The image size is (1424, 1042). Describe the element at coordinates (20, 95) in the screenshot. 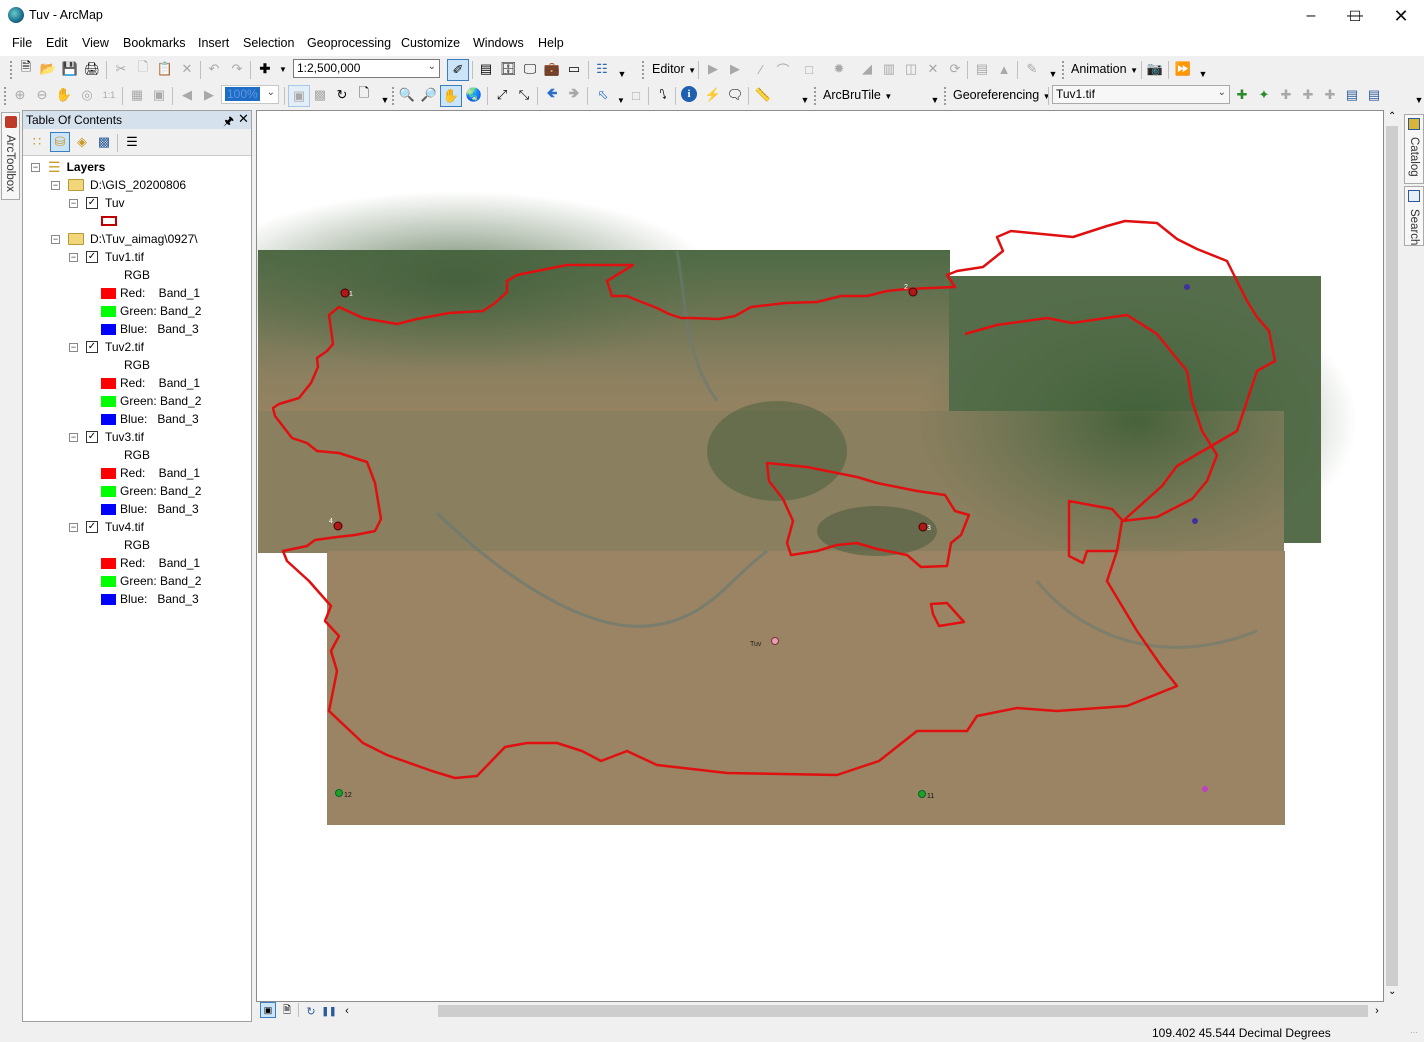

I see `layout-zoom-in-icon: ⊕` at that location.